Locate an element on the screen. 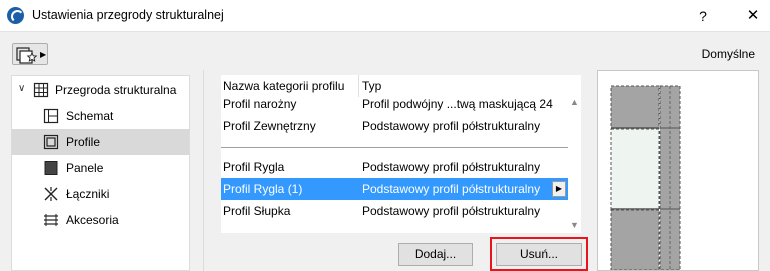 The image size is (770, 271). tree-item-accessories: Akcesoria is located at coordinates (100, 220).